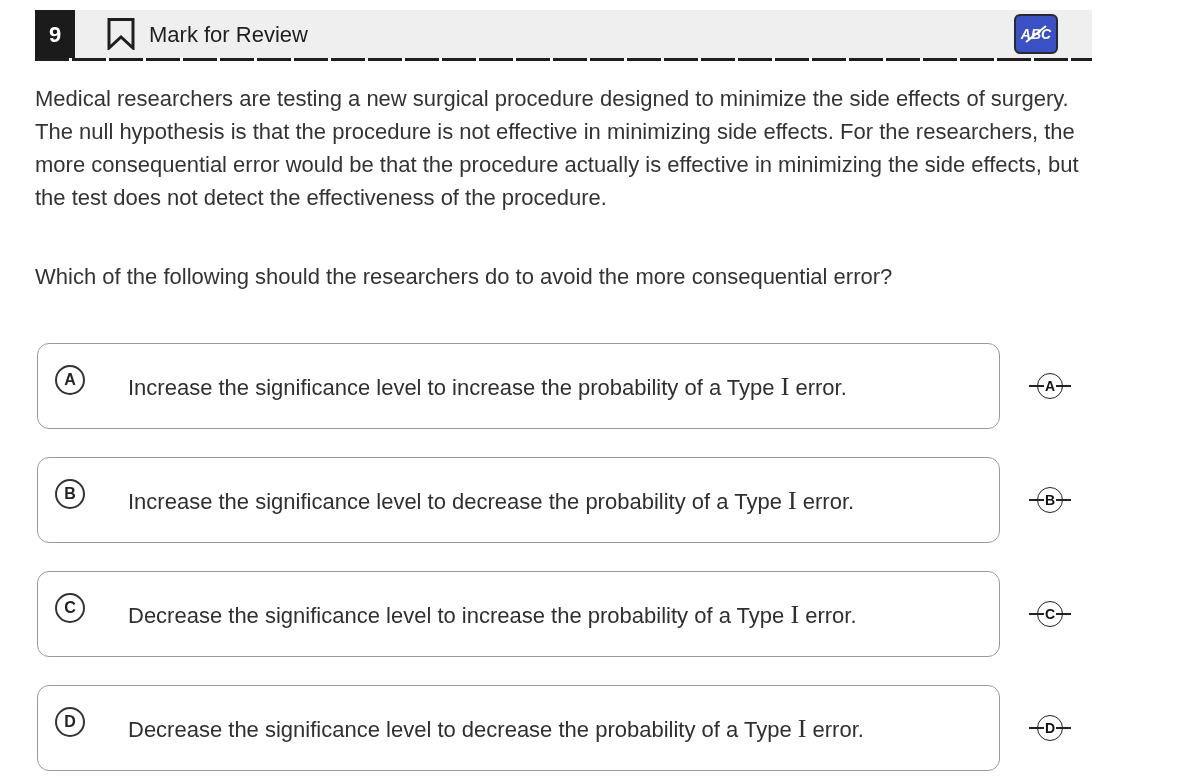  Describe the element at coordinates (518, 386) in the screenshot. I see `answer-choice: A Increase the significance level to increase the probability of a Type I error.` at that location.